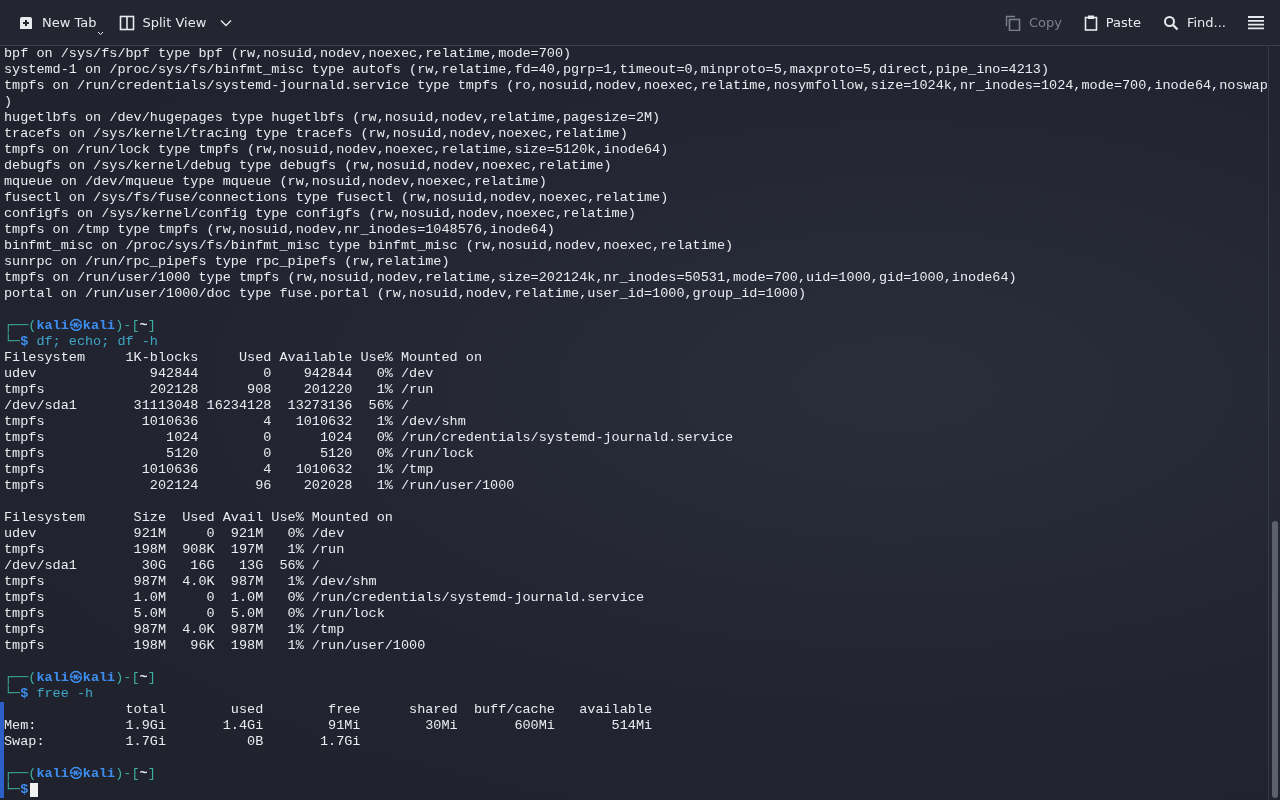  I want to click on terminal-line: systemd-1 on /proc/sys/fs/binfmt_misc type autofs (rw,relatime,fd=40,pgrp=1,timeout=0,minproto=5,maxproto=5,direct,pipe_ino=4213), so click(527, 70).